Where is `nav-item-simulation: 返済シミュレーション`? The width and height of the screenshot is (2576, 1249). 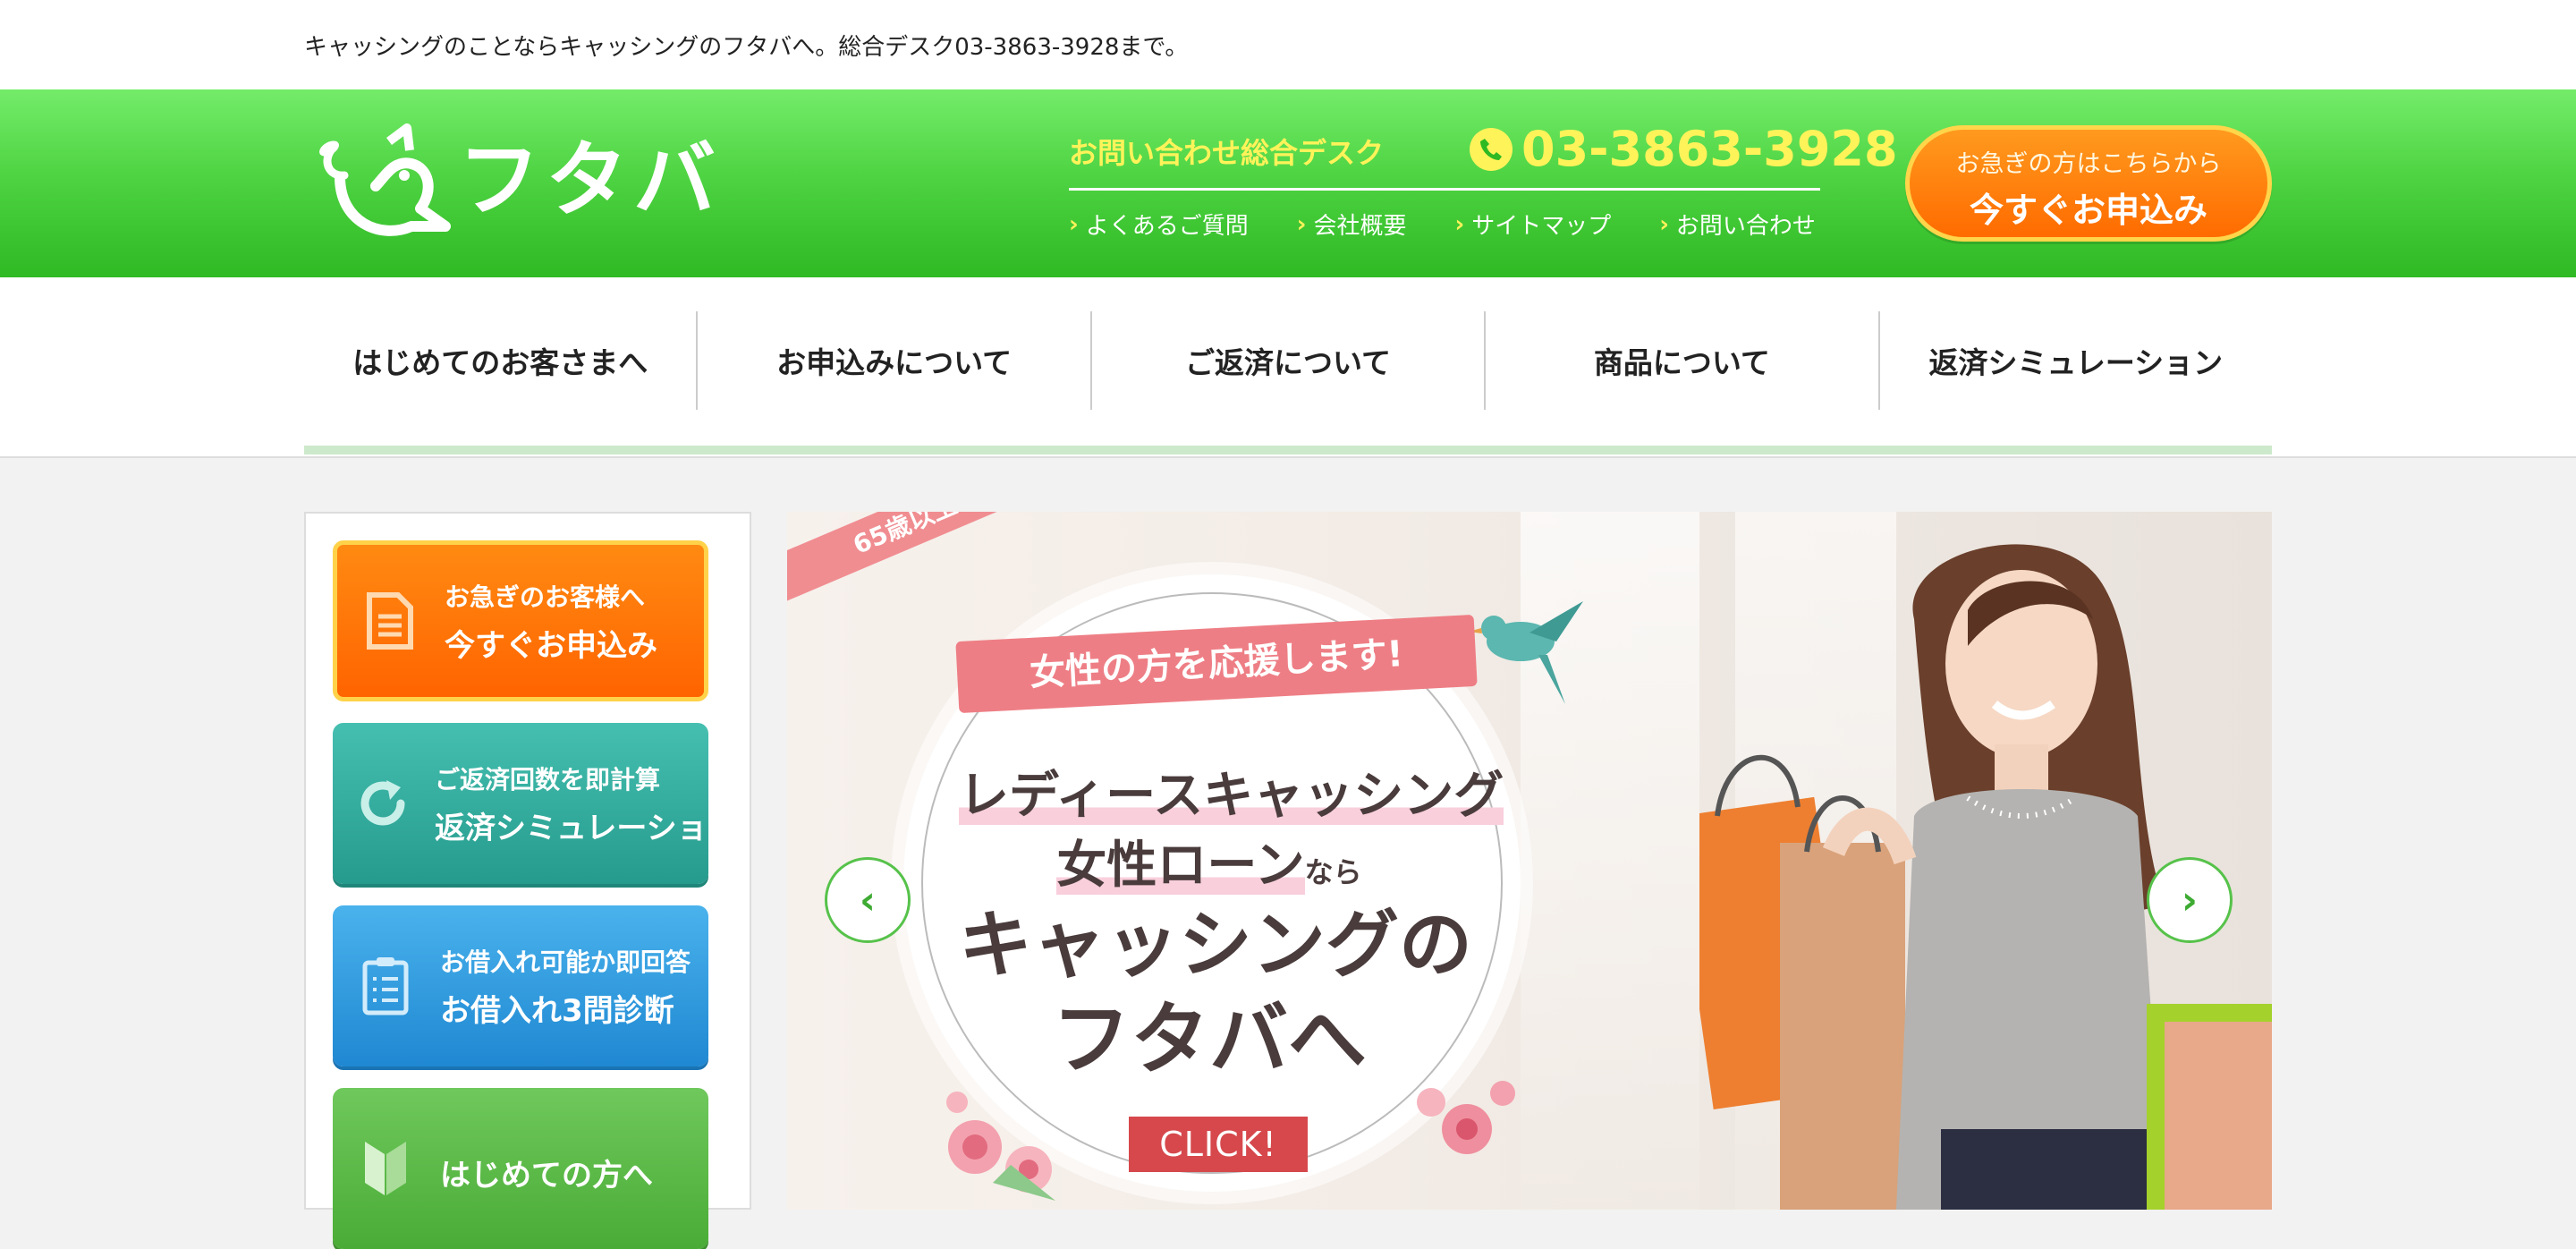 nav-item-simulation: 返済シミュレーション is located at coordinates (2074, 360).